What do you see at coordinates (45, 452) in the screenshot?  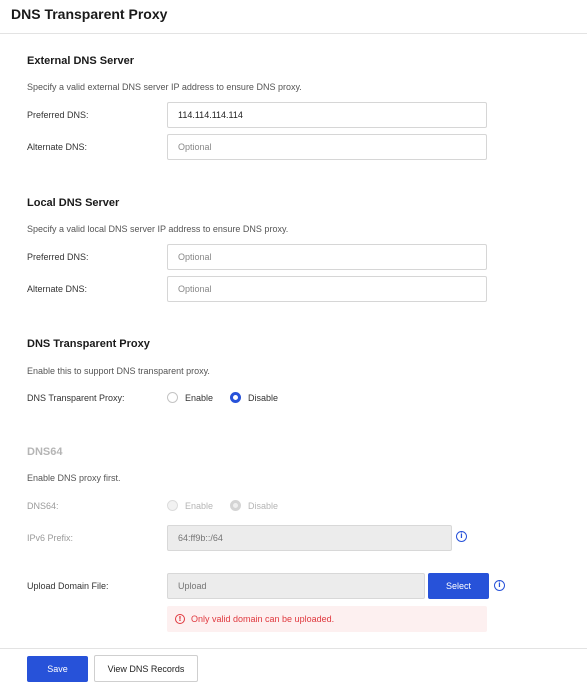 I see `dns64-section-title: DNS64` at bounding box center [45, 452].